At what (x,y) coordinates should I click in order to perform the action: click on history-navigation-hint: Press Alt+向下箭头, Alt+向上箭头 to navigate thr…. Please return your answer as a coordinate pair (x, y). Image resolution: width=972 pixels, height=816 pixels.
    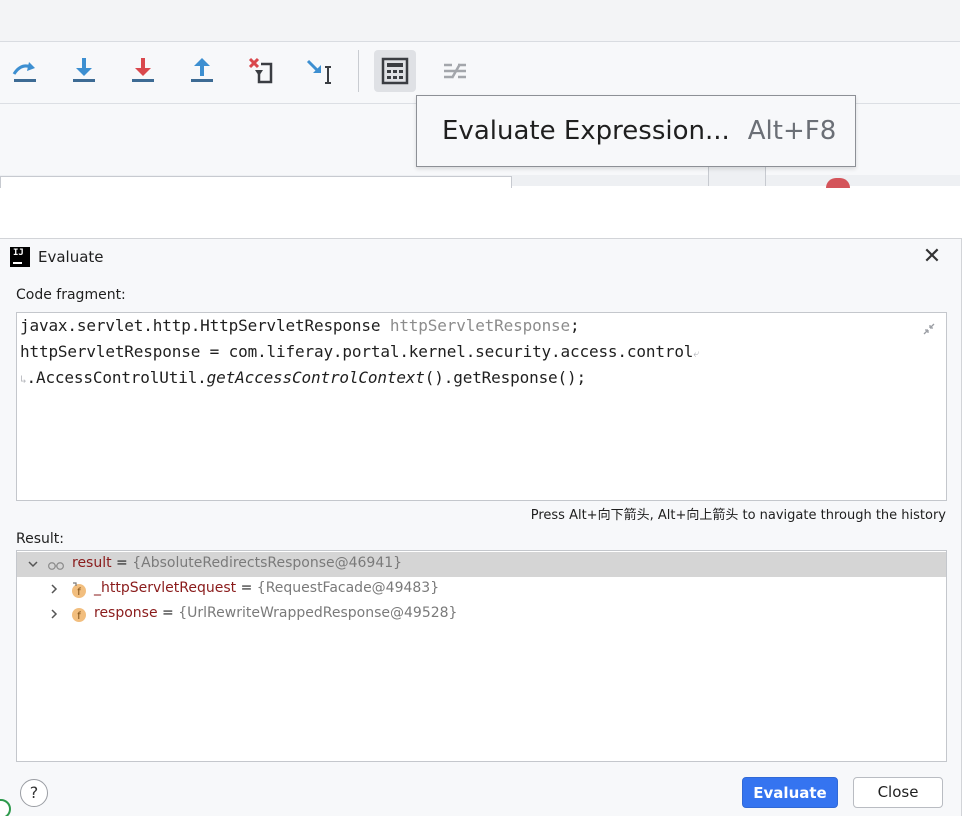
    Looking at the image, I should click on (738, 515).